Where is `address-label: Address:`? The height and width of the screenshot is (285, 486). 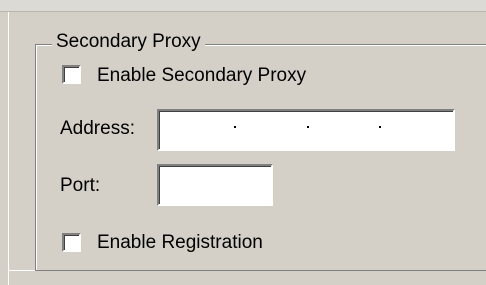
address-label: Address: is located at coordinates (97, 128).